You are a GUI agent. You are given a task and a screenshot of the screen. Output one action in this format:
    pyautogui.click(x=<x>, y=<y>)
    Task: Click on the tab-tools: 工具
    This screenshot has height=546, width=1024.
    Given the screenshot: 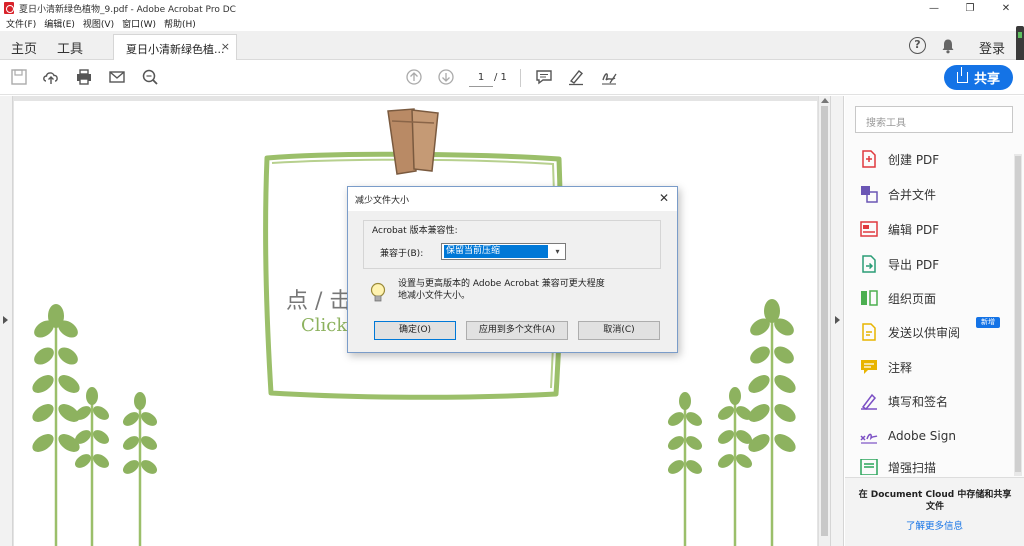 What is the action you would take?
    pyautogui.click(x=70, y=47)
    